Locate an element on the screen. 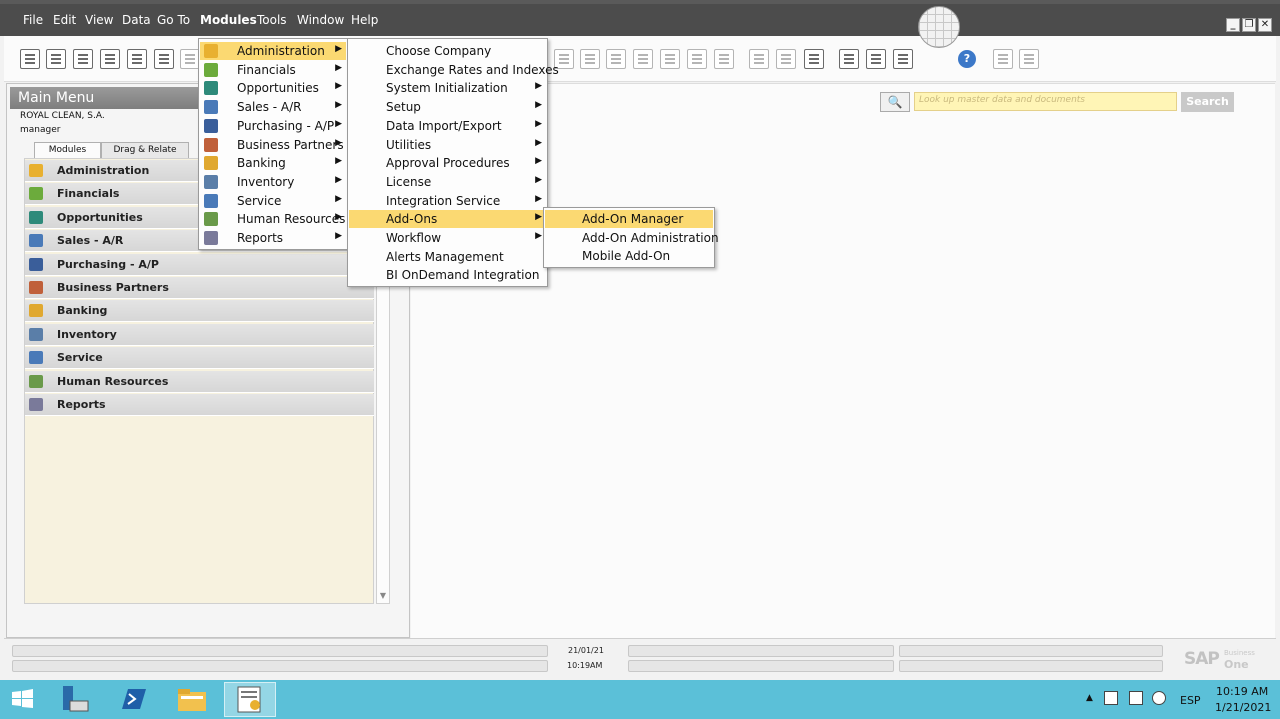 This screenshot has height=719, width=1280. modules-menu-item: Administration ▶ is located at coordinates (273, 51).